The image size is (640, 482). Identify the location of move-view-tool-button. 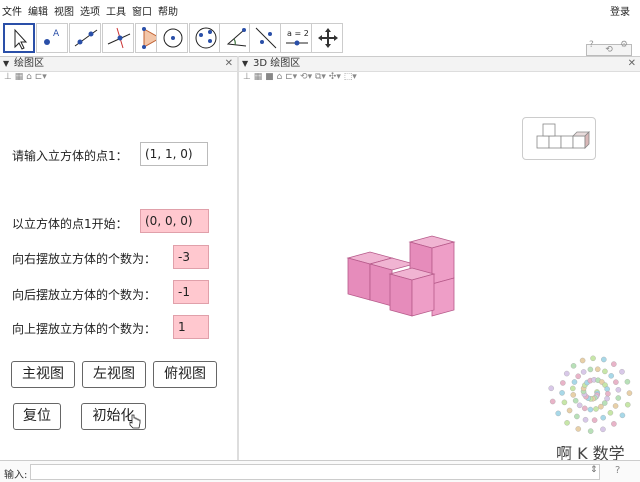
(327, 38).